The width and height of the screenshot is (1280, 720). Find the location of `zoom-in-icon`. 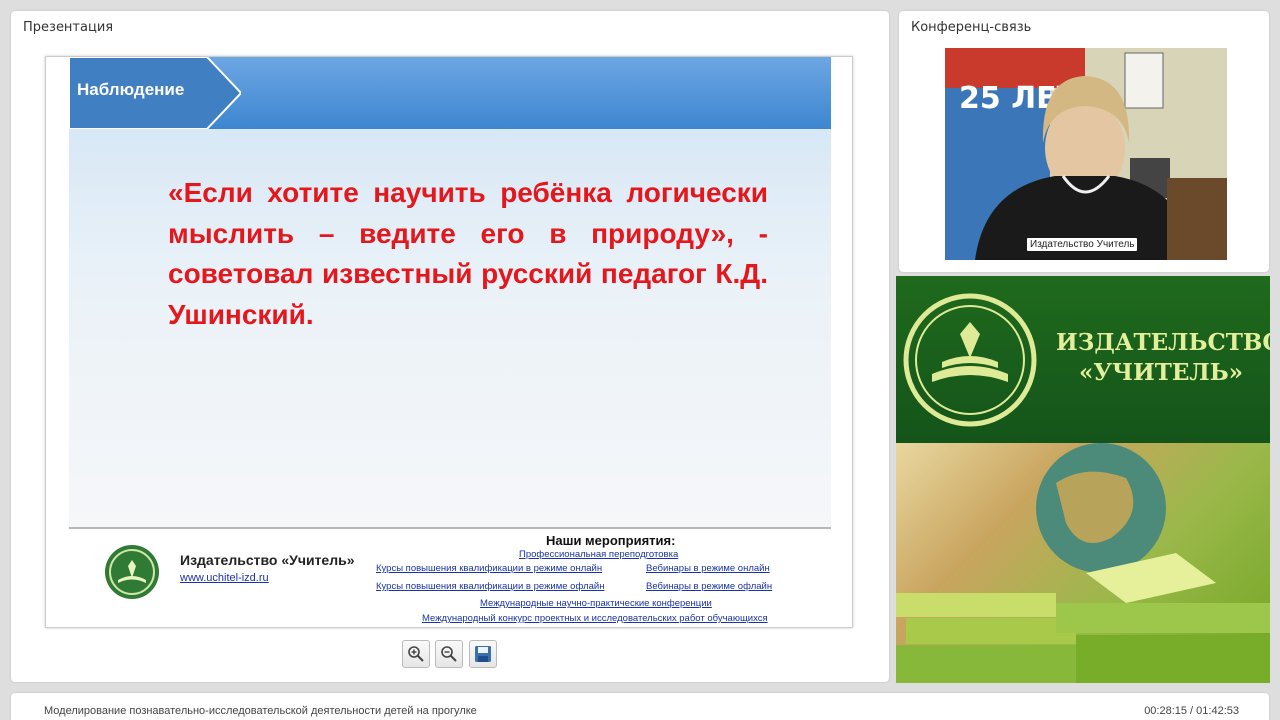

zoom-in-icon is located at coordinates (416, 654).